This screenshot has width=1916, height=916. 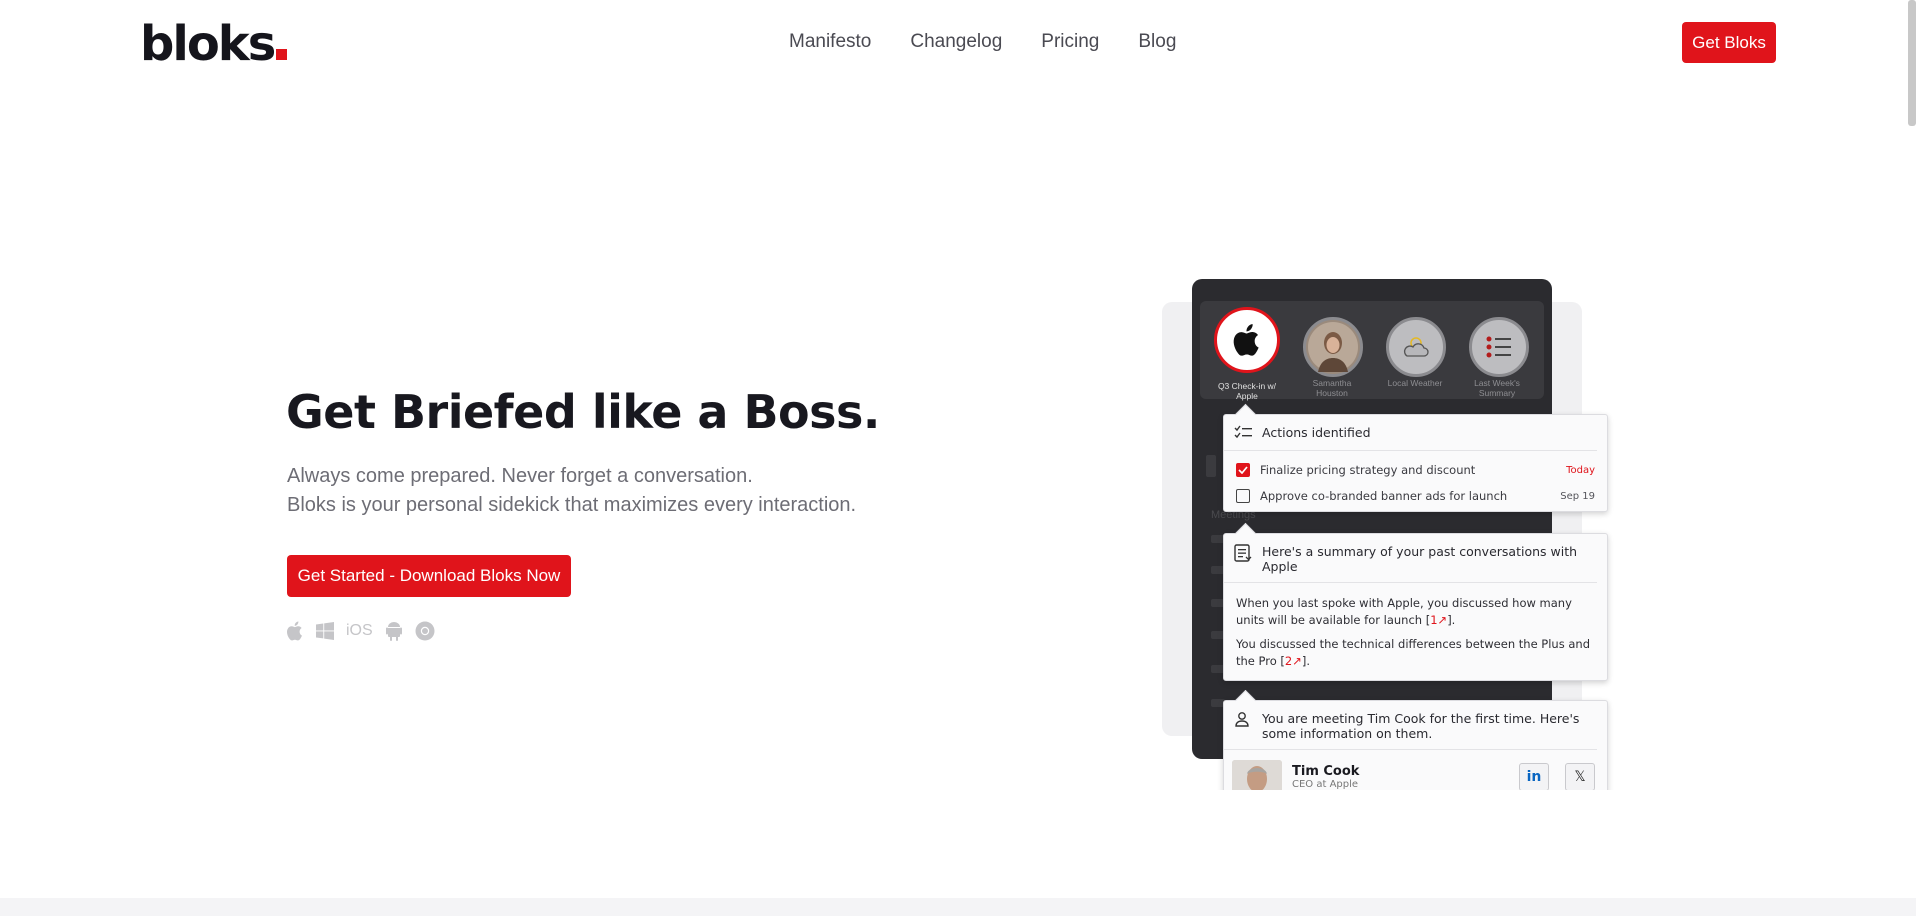 What do you see at coordinates (1332, 388) in the screenshot?
I see `avatar-label: Samantha Houston` at bounding box center [1332, 388].